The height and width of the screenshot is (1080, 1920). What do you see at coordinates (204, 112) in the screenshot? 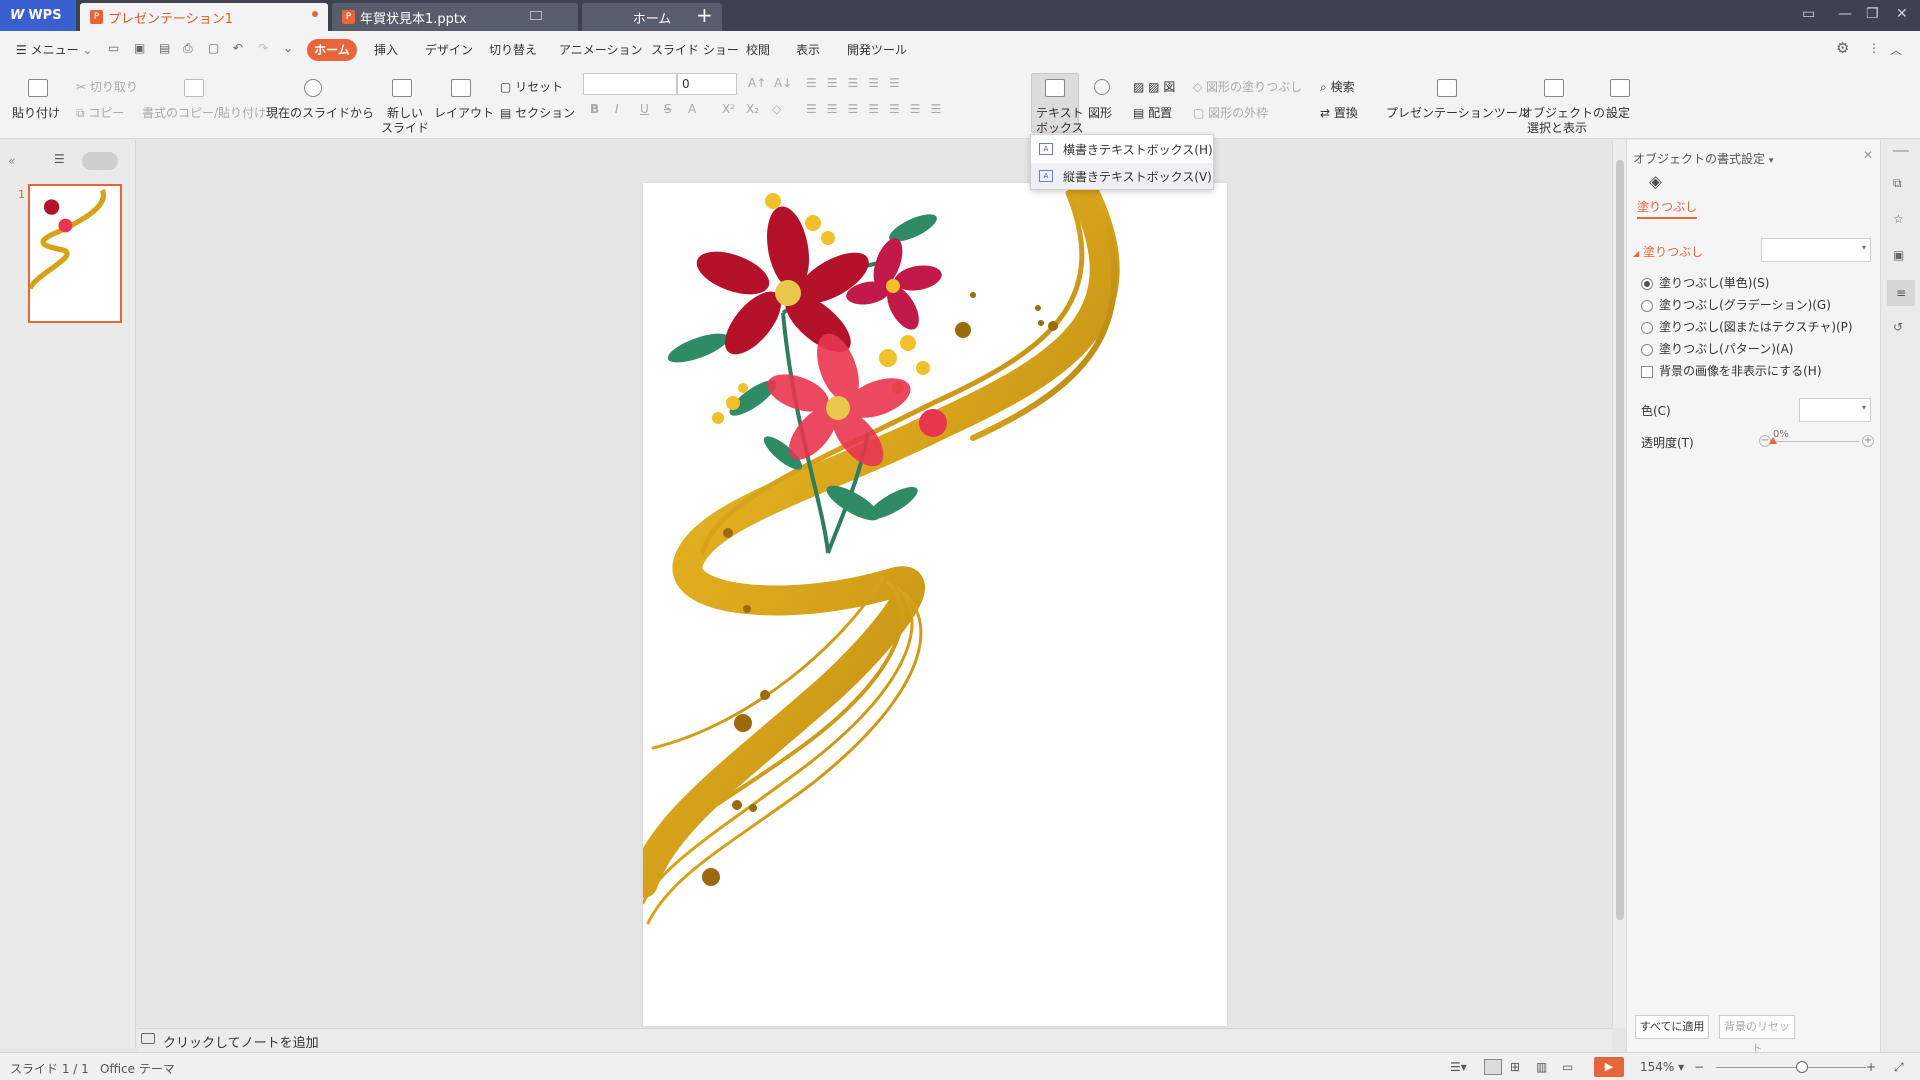
I see `format-copy-button: 書式のコピー/貼り付け` at bounding box center [204, 112].